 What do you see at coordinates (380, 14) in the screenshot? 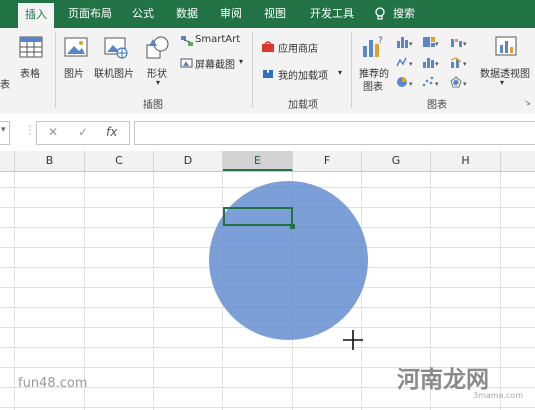
I see `lightbulb-icon` at bounding box center [380, 14].